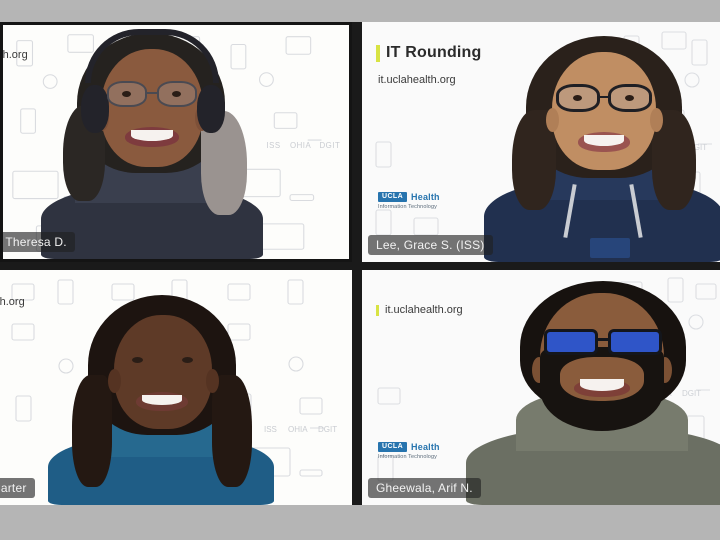 The image size is (720, 540). What do you see at coordinates (430, 245) in the screenshot?
I see `name-label-top-right: Lee, Grace S. (ISS)` at bounding box center [430, 245].